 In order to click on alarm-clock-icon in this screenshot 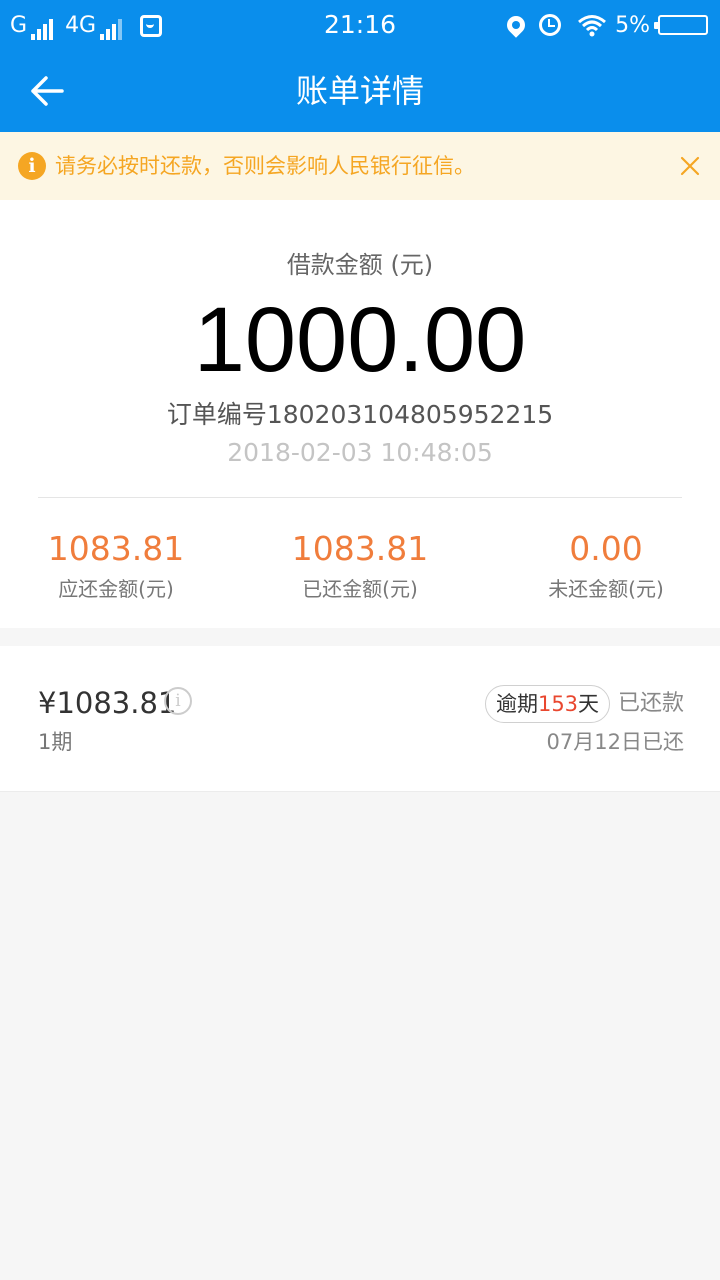, I will do `click(550, 25)`.